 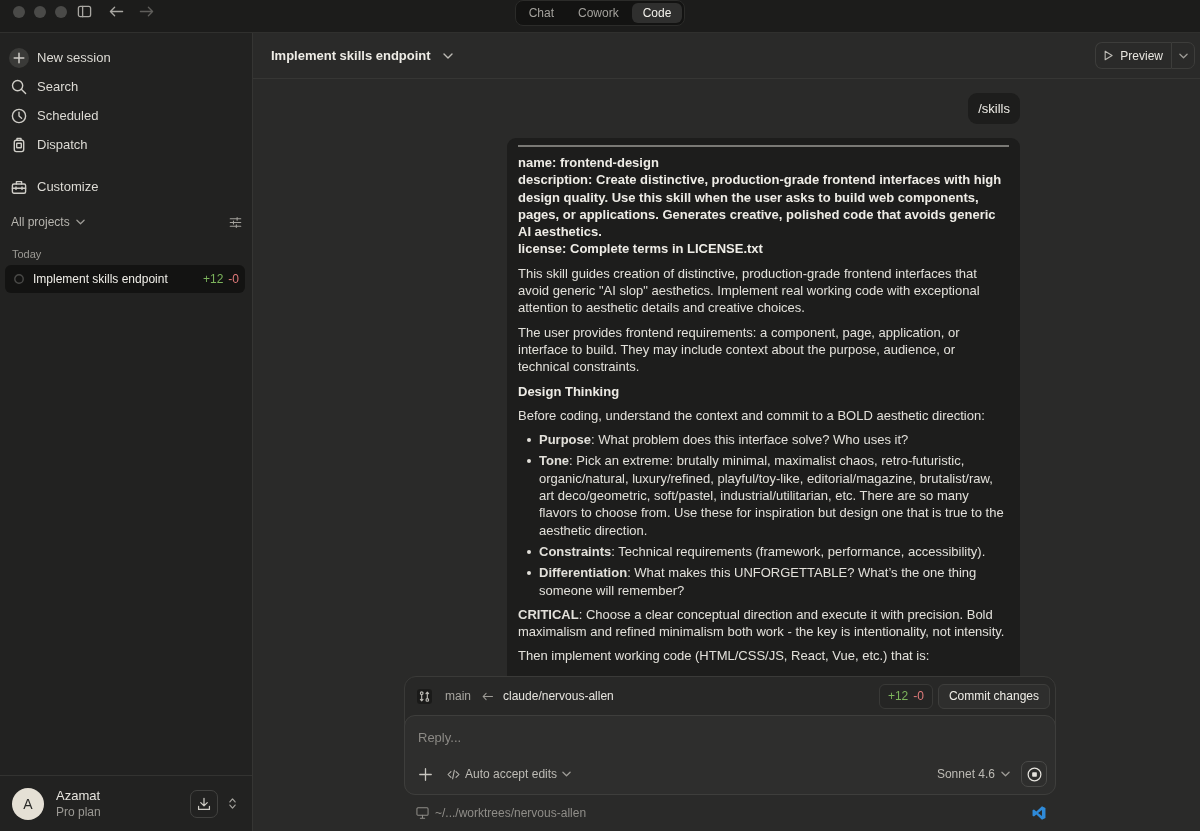 I want to click on code-icon, so click(x=453, y=774).